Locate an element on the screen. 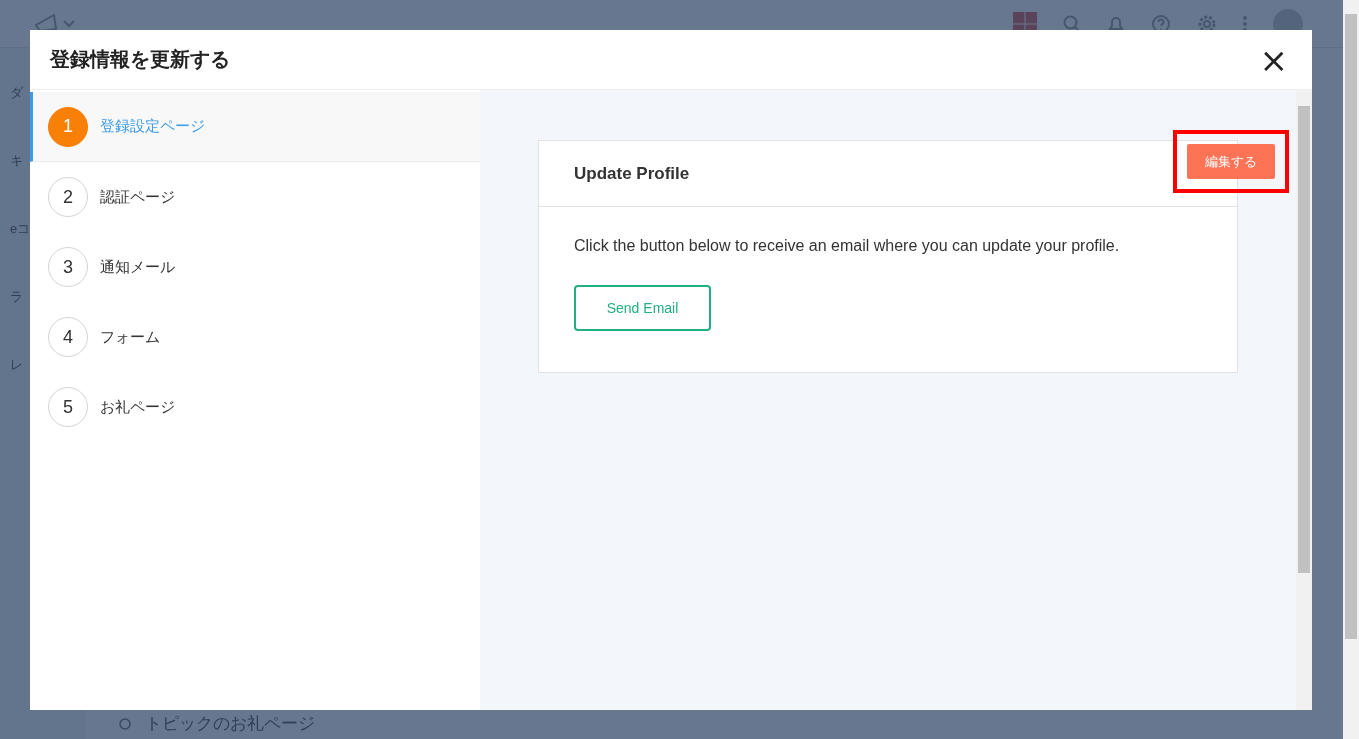 The image size is (1359, 739). dialog-title: 登録情報を更新する is located at coordinates (140, 59).